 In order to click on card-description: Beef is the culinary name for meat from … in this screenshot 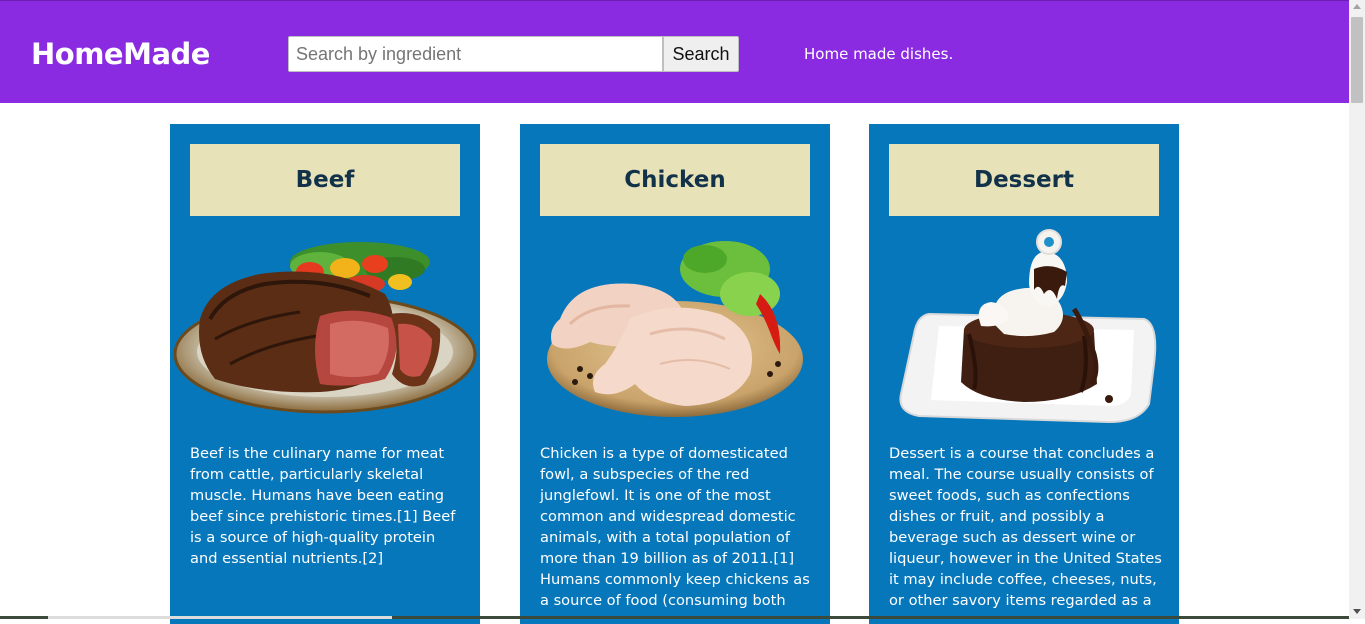, I will do `click(323, 506)`.